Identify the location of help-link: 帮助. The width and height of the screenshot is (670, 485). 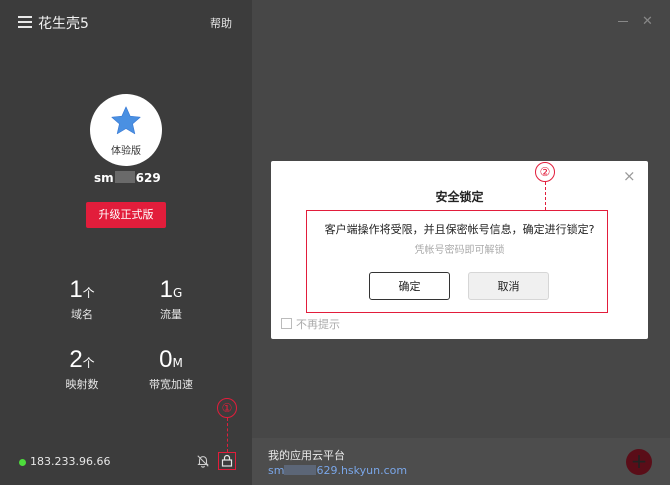
(221, 23).